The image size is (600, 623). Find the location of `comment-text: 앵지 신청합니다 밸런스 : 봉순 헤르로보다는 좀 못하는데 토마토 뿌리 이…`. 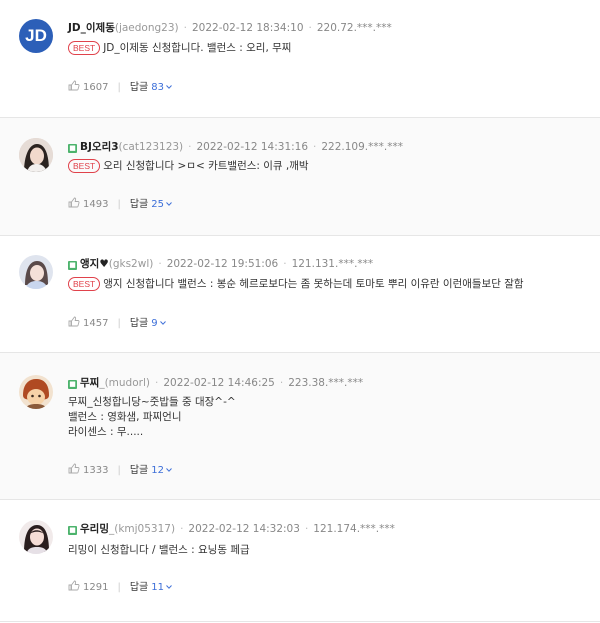

comment-text: 앵지 신청합니다 밸런스 : 봉순 헤르로보다는 좀 못하는데 토마토 뿌리 이… is located at coordinates (313, 284).